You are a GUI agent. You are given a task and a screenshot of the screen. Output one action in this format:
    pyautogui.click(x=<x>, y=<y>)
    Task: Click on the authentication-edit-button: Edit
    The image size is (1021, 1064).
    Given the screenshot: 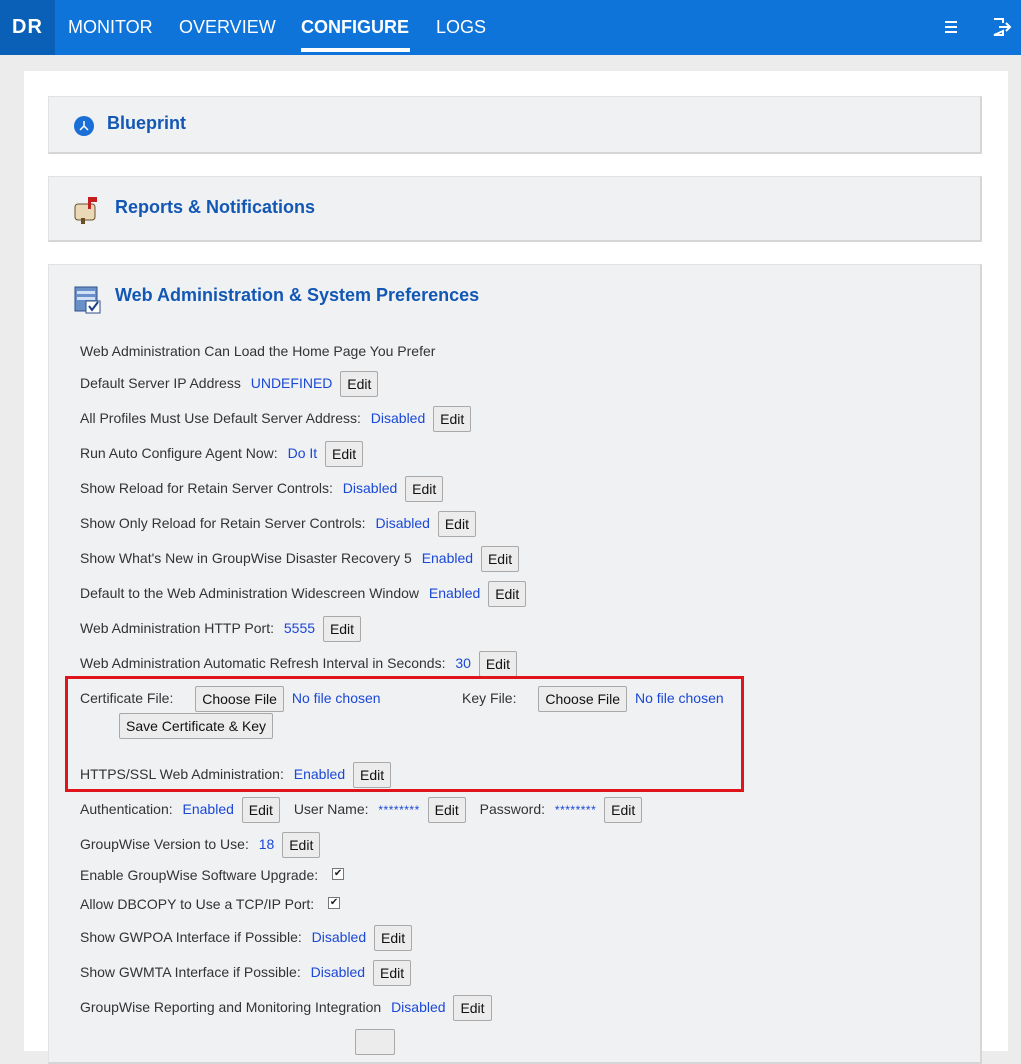 What is the action you would take?
    pyautogui.click(x=260, y=810)
    